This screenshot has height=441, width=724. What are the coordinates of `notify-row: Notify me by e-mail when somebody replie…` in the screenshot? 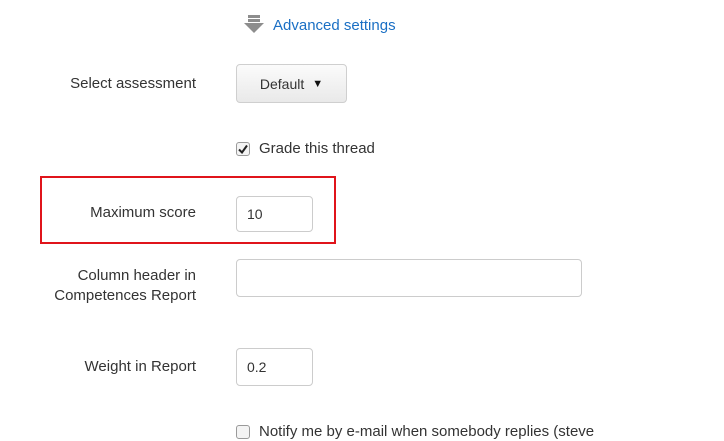 It's located at (415, 431).